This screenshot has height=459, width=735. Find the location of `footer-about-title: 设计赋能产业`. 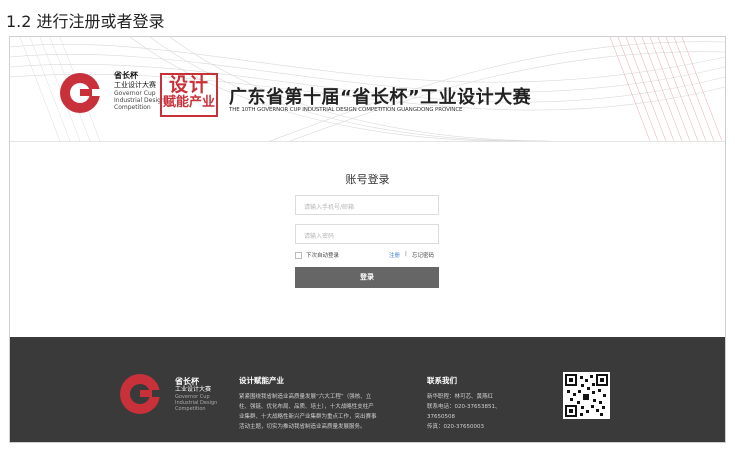

footer-about-title: 设计赋能产业 is located at coordinates (261, 380).